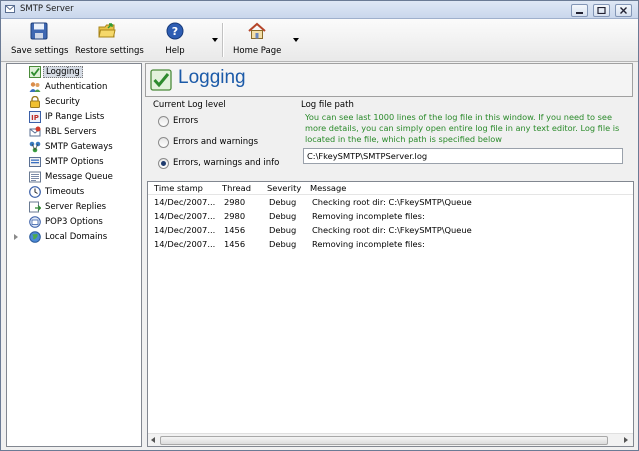 Image resolution: width=639 pixels, height=451 pixels. What do you see at coordinates (284, 188) in the screenshot?
I see `column-header-severity: Severity` at bounding box center [284, 188].